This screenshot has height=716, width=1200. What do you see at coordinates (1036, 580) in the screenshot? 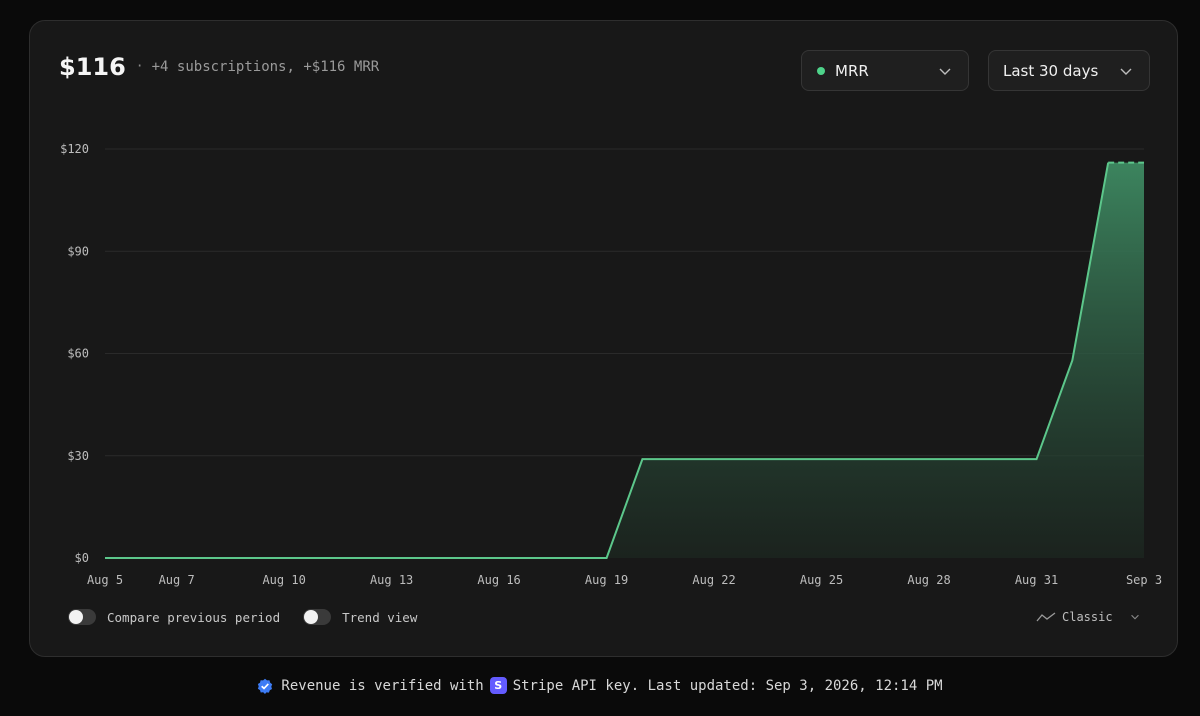
I see `x-tick-label: Aug 31` at bounding box center [1036, 580].